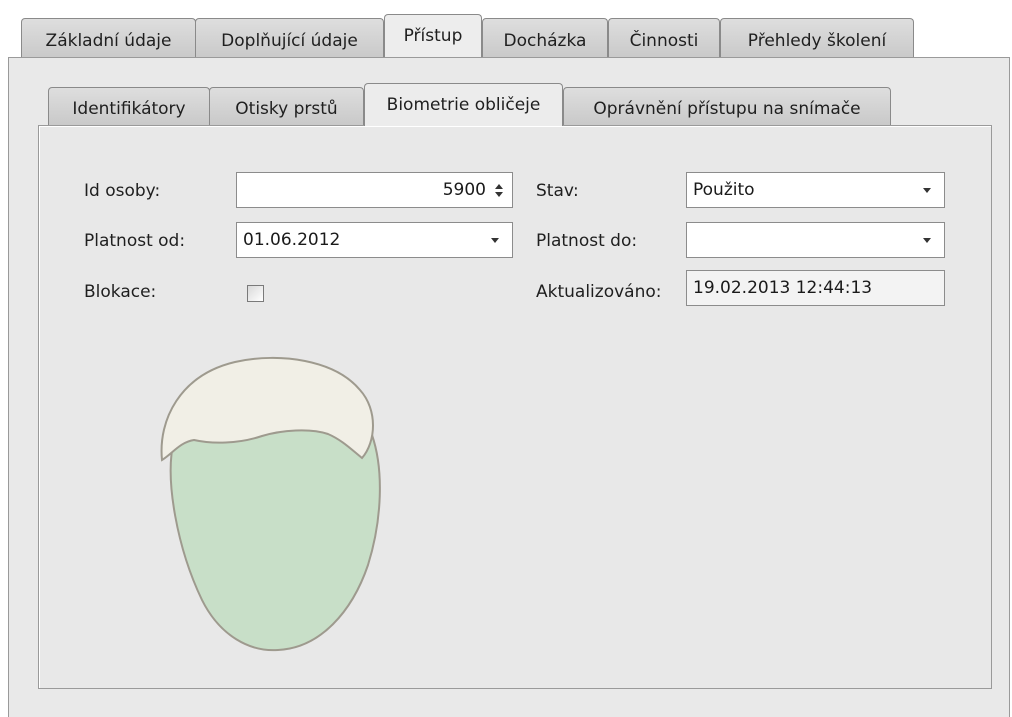  Describe the element at coordinates (724, 190) in the screenshot. I see `stav-value: Použito` at that location.